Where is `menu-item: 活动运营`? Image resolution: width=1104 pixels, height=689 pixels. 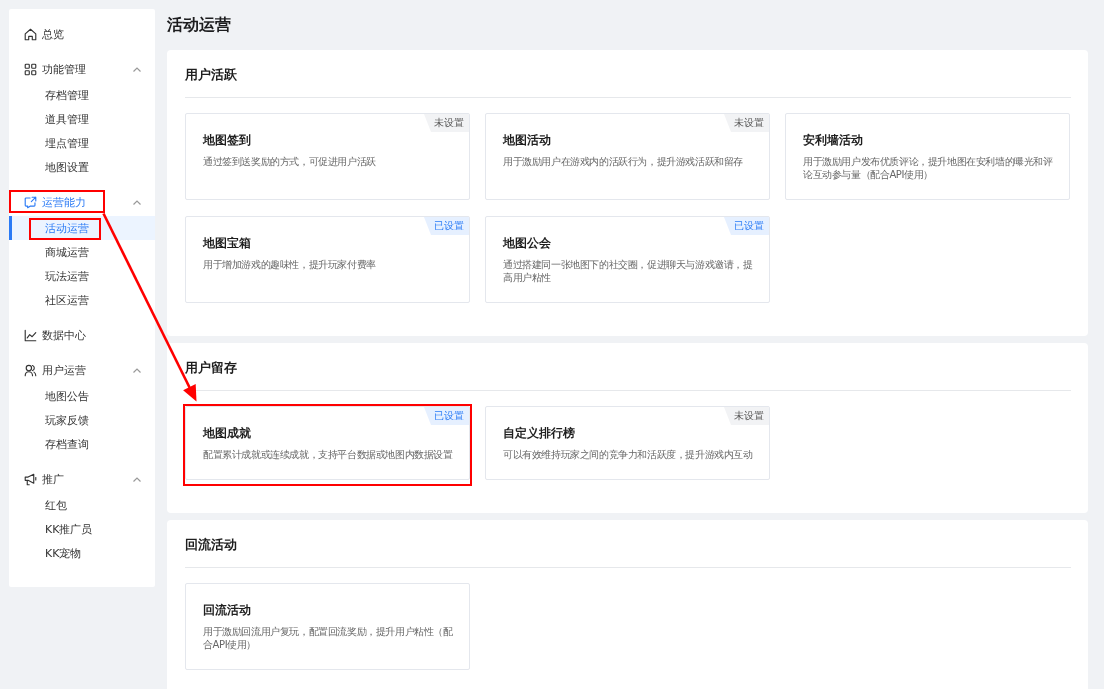
menu-item: 活动运营 is located at coordinates (82, 228).